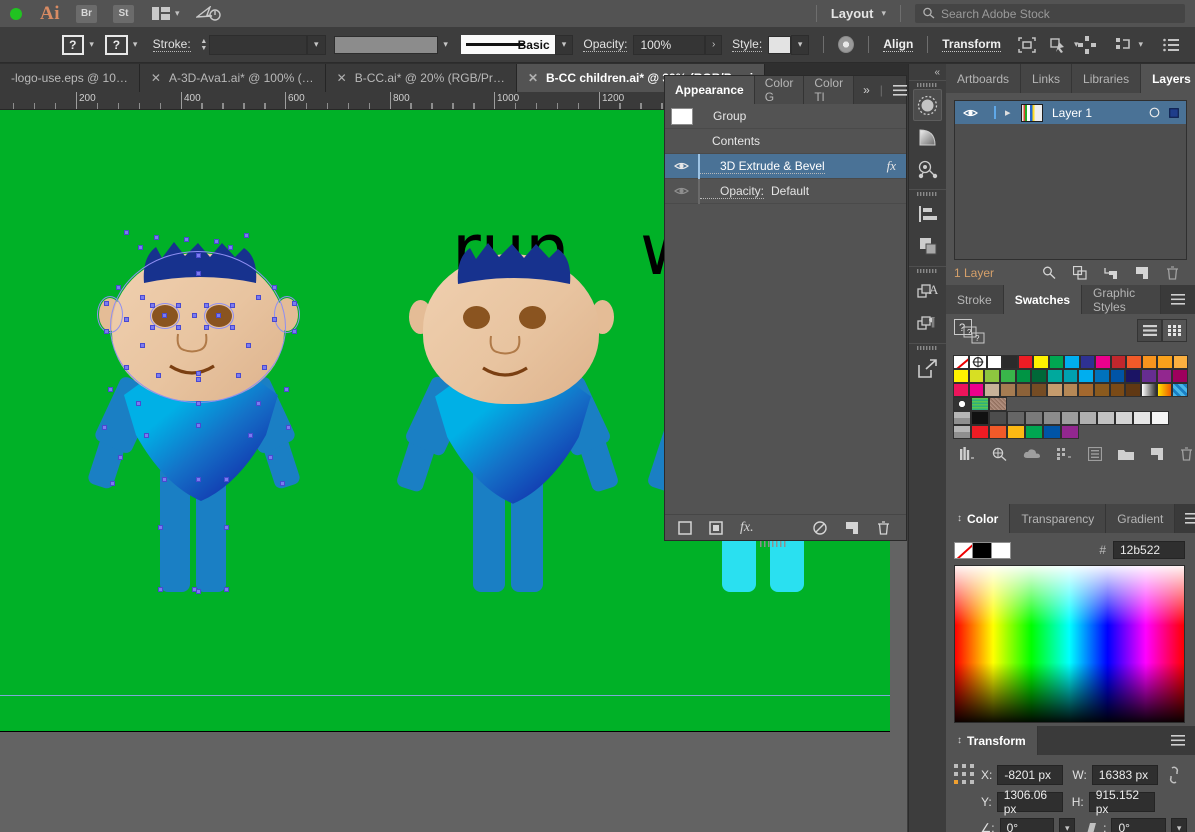 The image size is (1195, 832). Describe the element at coordinates (927, 246) in the screenshot. I see `pathfinder-icon` at that location.